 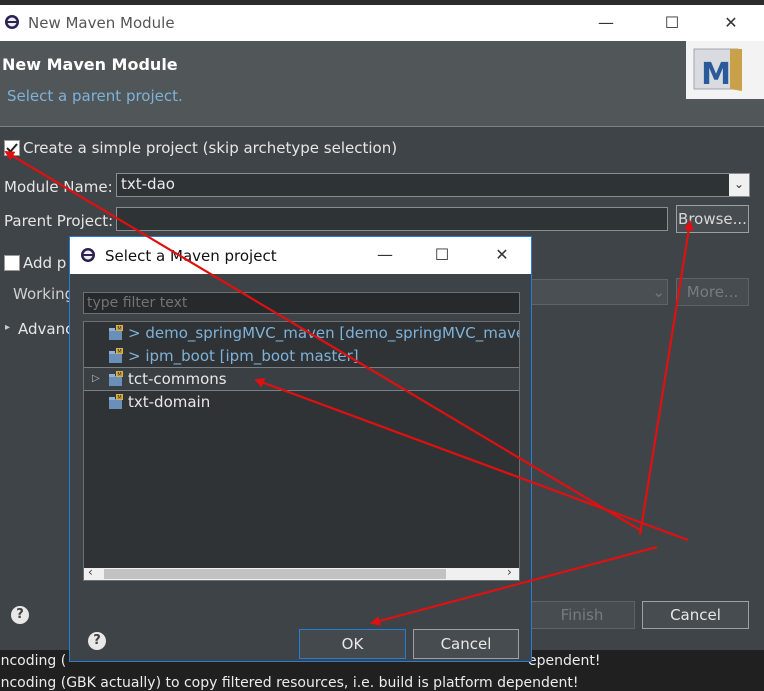 What do you see at coordinates (582, 615) in the screenshot?
I see `finish-button: Finish` at bounding box center [582, 615].